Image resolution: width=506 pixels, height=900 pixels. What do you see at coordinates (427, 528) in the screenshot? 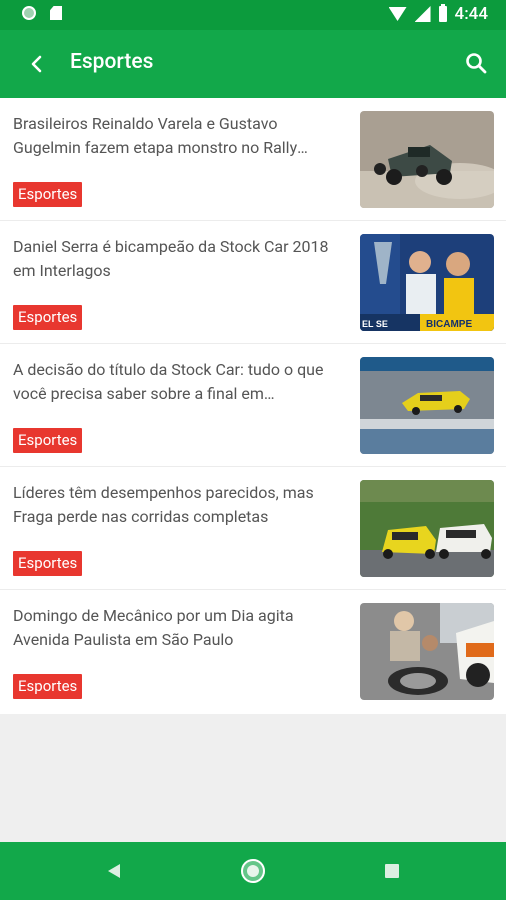
I see `article-thumbnail-two-cars` at bounding box center [427, 528].